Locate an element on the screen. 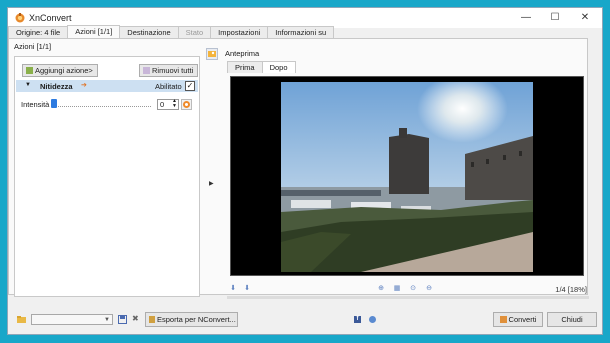 Image resolution: width=610 pixels, height=343 pixels. chevron-down-icon: ▼ is located at coordinates (107, 320).